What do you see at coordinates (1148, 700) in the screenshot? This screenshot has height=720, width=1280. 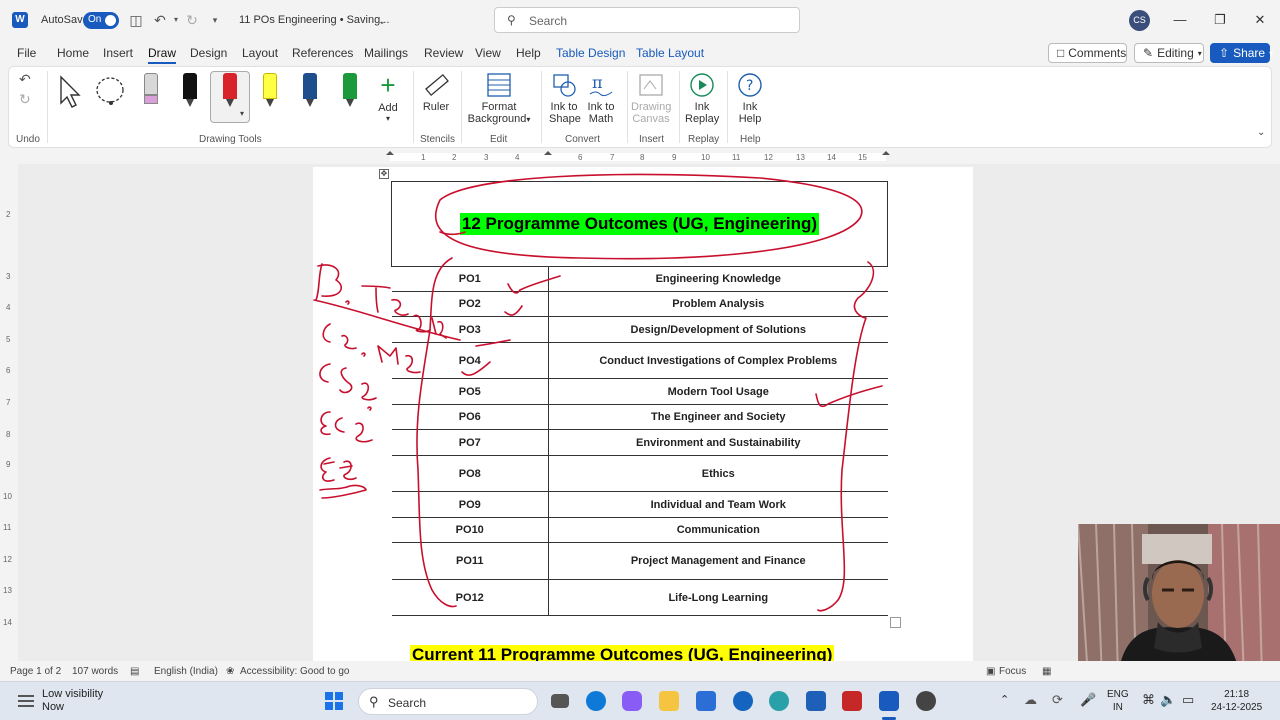 I see `wifi-icon: ⌘` at bounding box center [1148, 700].